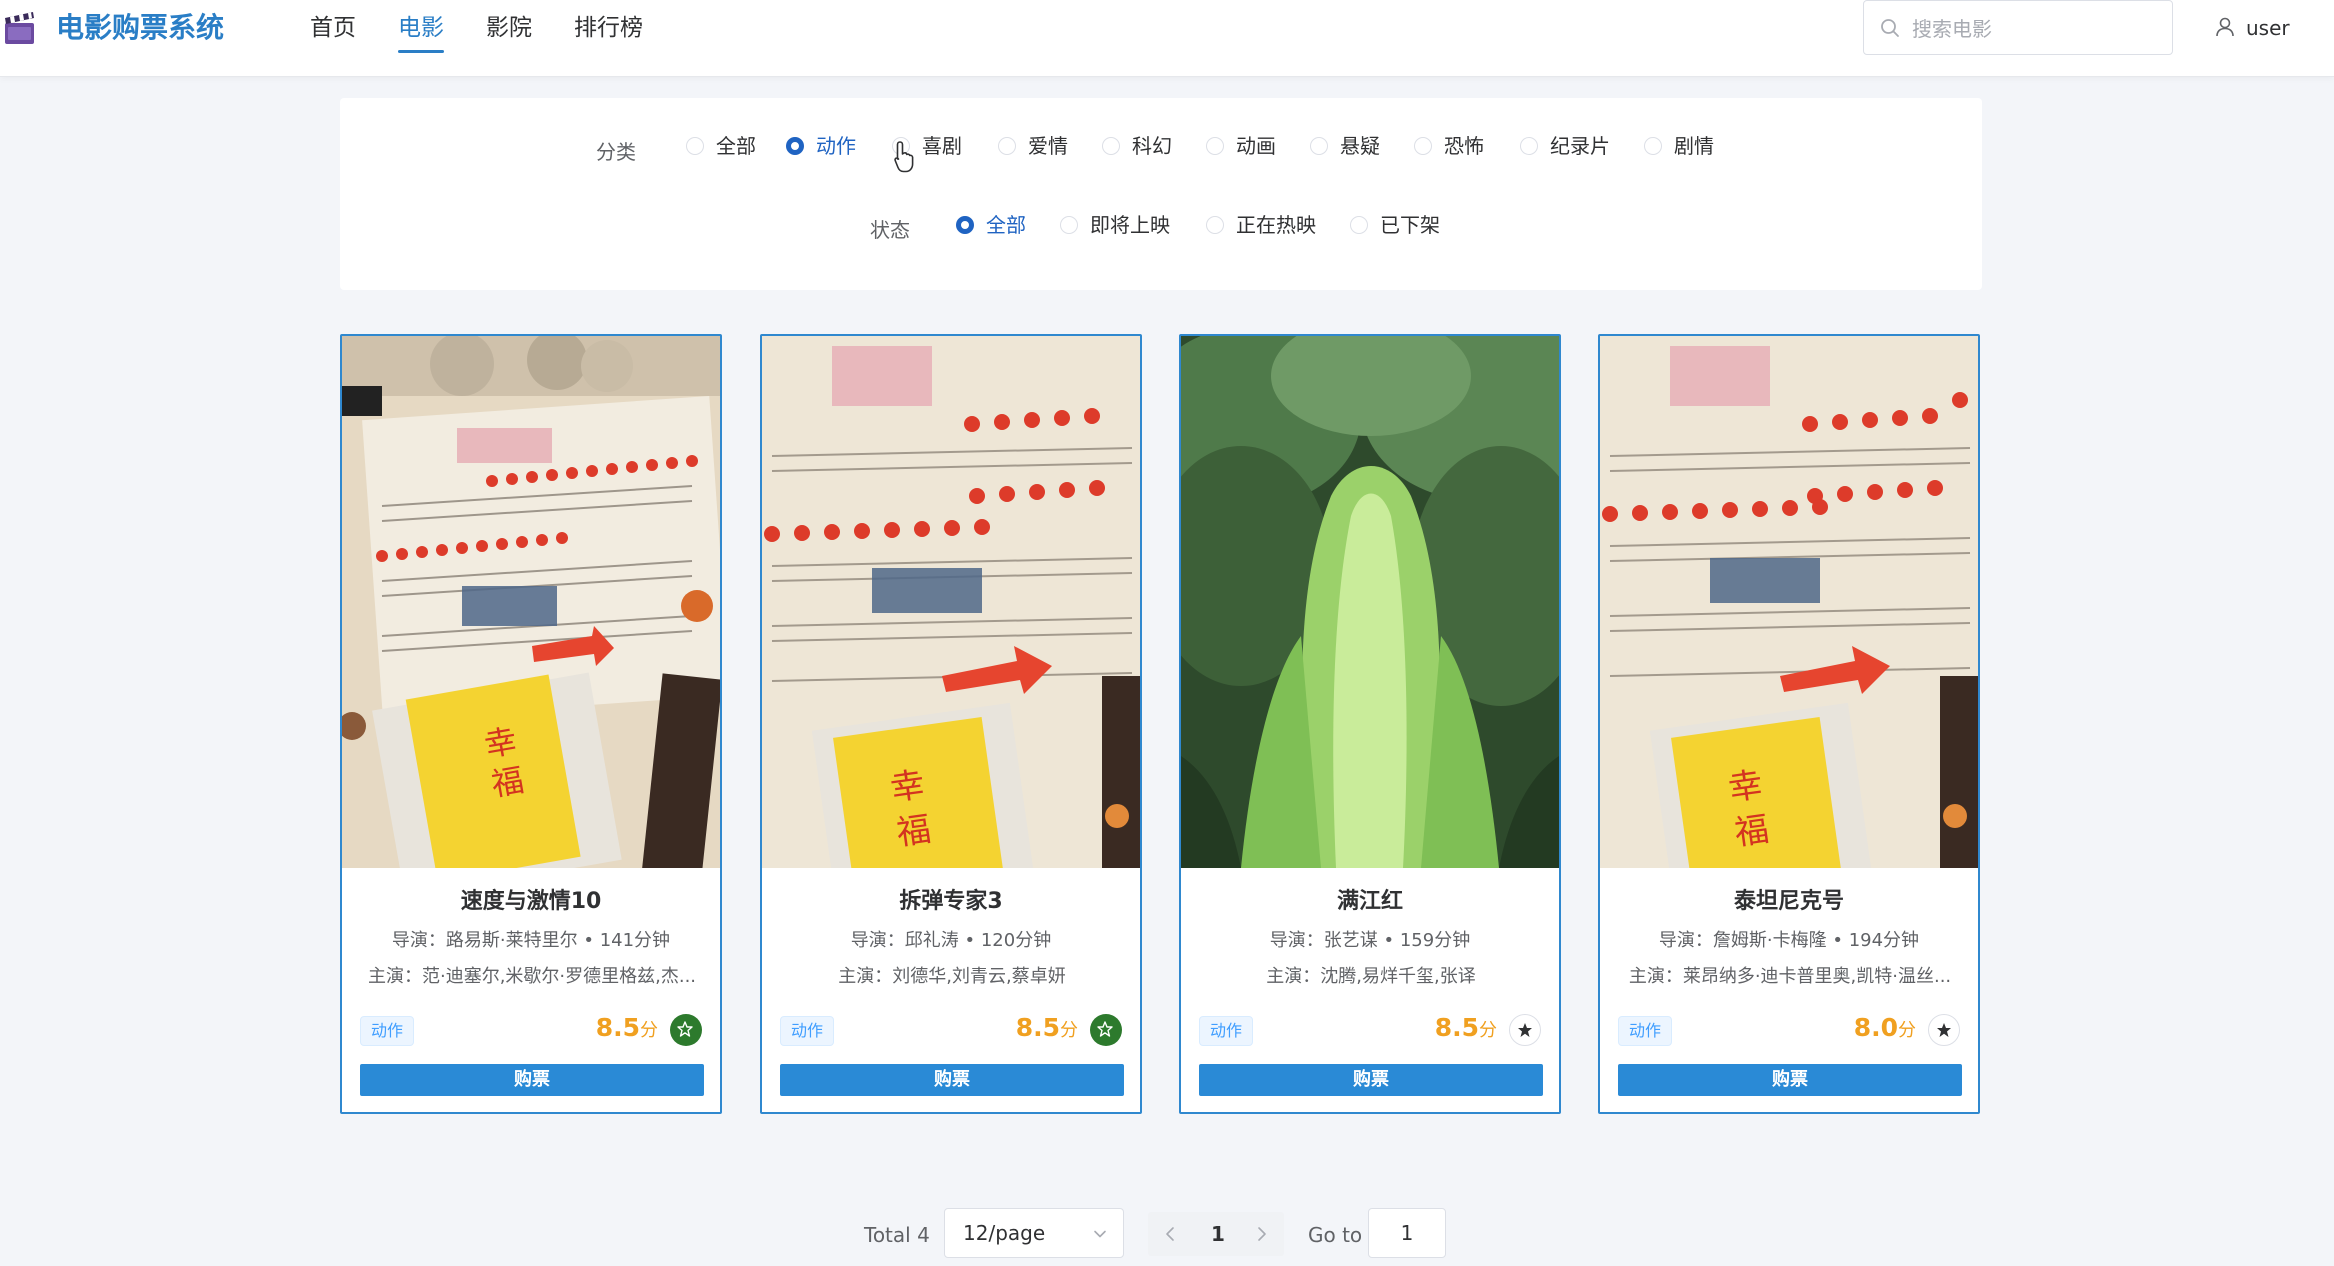  I want to click on clapperboard-logo-icon, so click(19, 28).